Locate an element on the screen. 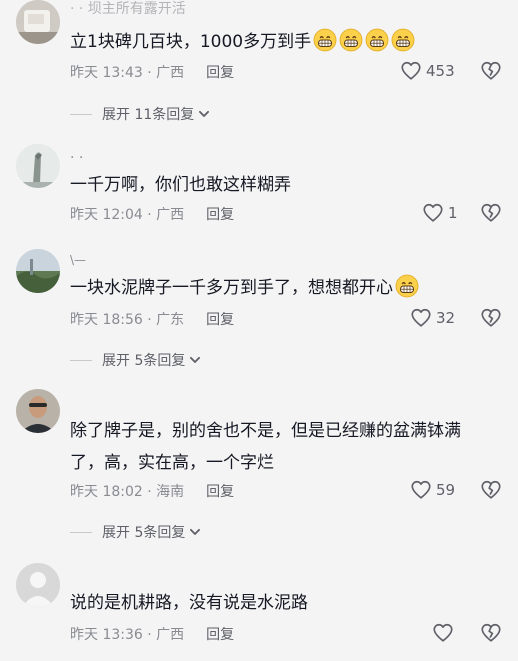 The image size is (518, 661). comment-text-line: 除了牌子是，别的舍也不是，但是已经赚的盆满钵满 is located at coordinates (265, 431).